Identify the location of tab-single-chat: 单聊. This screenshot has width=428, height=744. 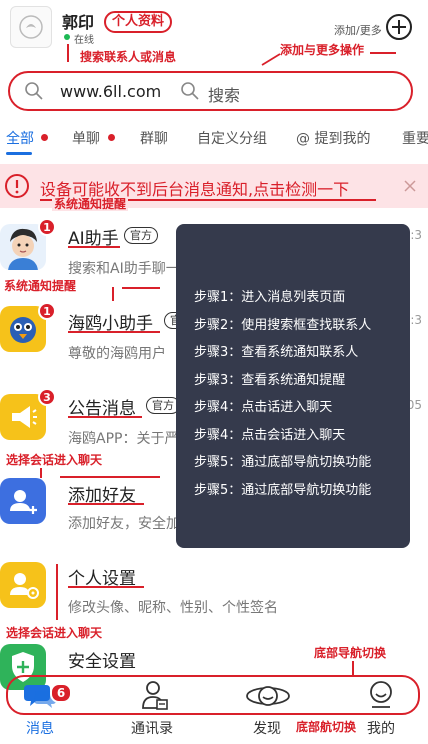
(86, 138).